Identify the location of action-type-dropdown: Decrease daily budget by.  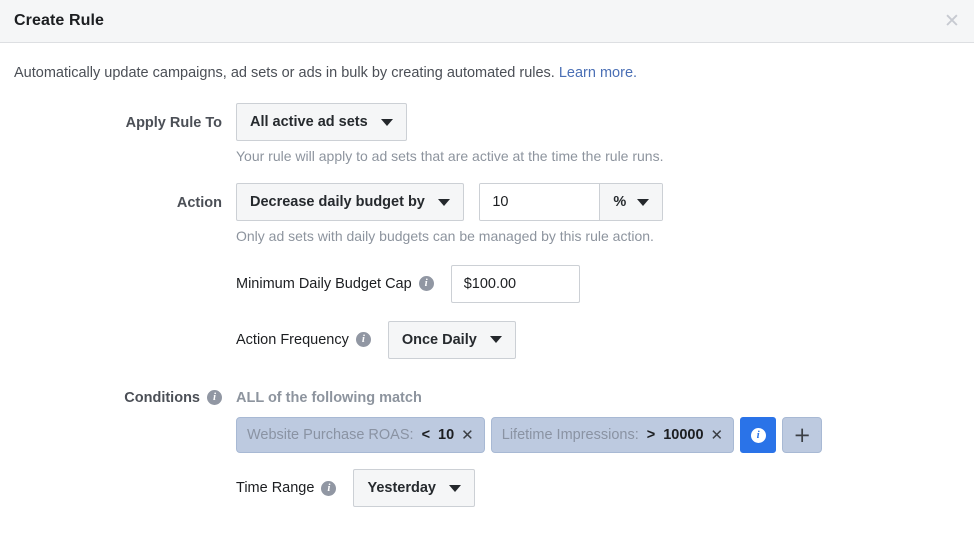
(350, 202).